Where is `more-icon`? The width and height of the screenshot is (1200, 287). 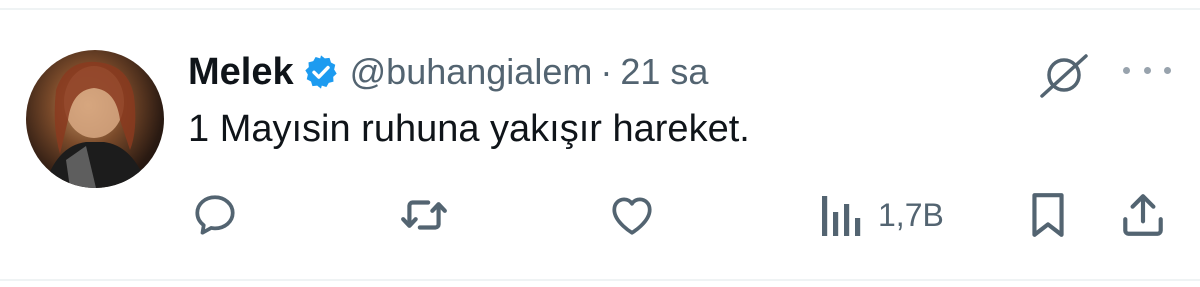 more-icon is located at coordinates (1147, 70).